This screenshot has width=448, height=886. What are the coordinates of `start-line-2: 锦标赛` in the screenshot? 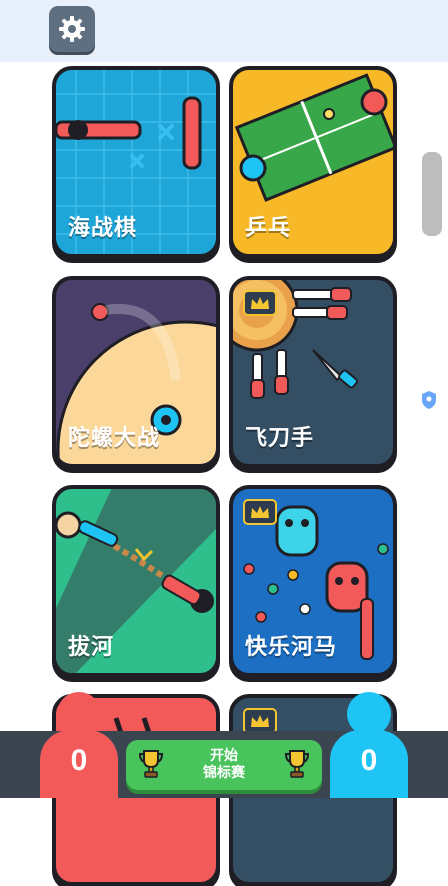 It's located at (224, 773).